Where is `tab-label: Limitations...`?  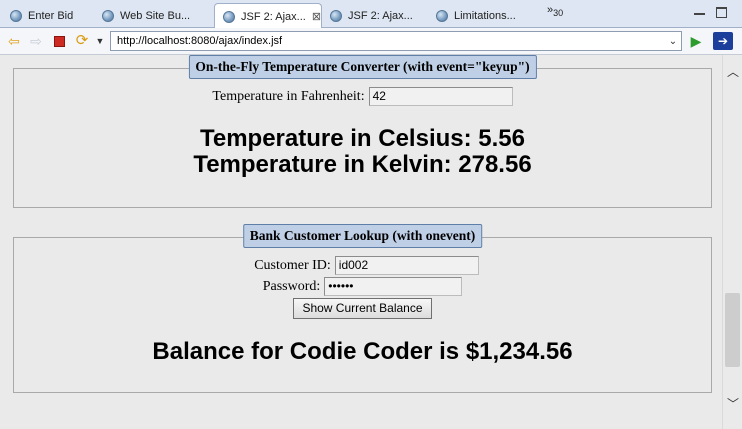 tab-label: Limitations... is located at coordinates (485, 15).